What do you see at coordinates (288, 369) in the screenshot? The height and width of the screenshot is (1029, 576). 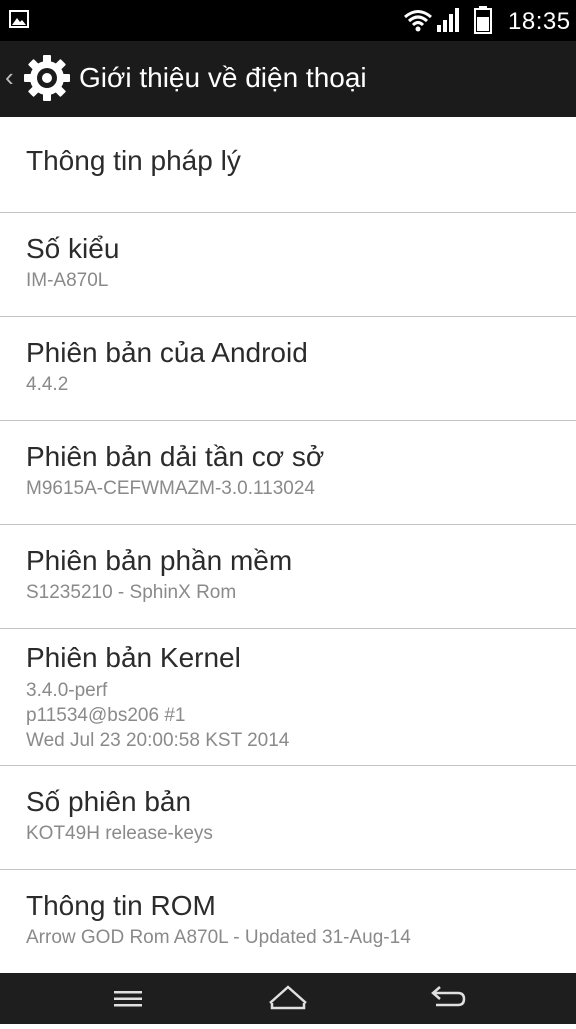 I see `list-item-android-version: Phiên bản của Android 4.4.2` at bounding box center [288, 369].